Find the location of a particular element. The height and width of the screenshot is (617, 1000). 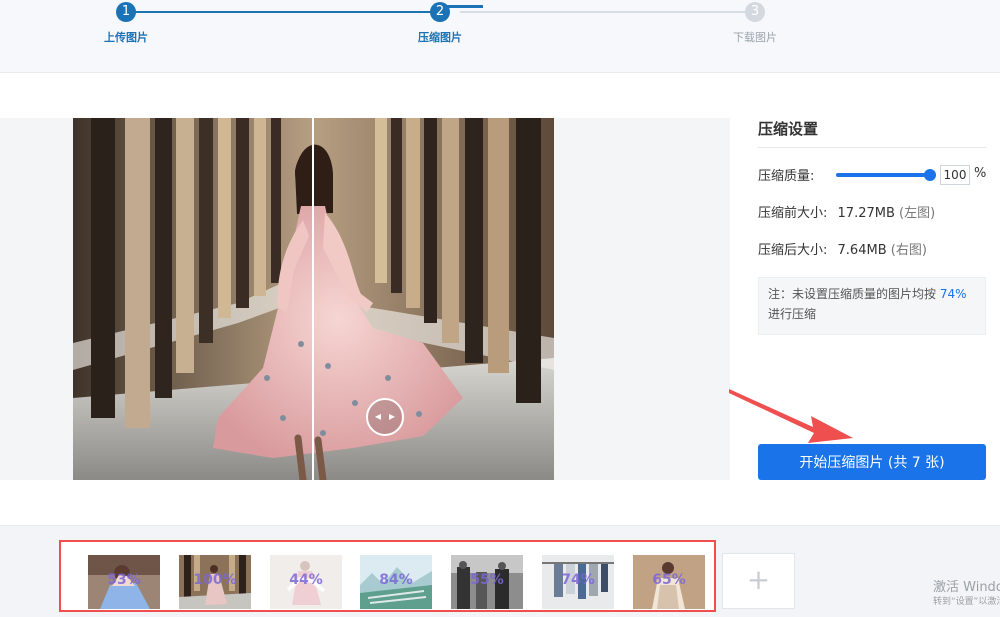

note-text: 注：未设置压缩质量的图片均按 is located at coordinates (852, 294).